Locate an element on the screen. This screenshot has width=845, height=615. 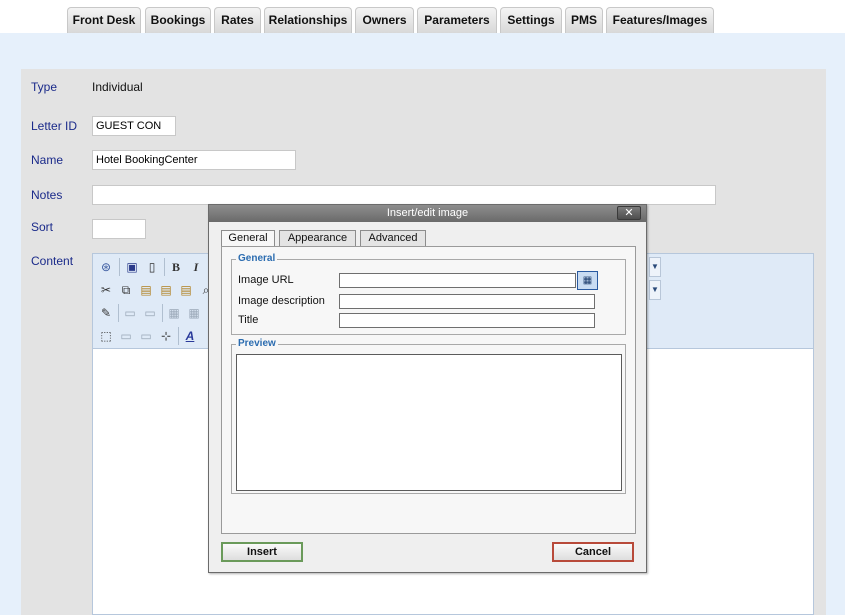
name-input is located at coordinates (194, 160).